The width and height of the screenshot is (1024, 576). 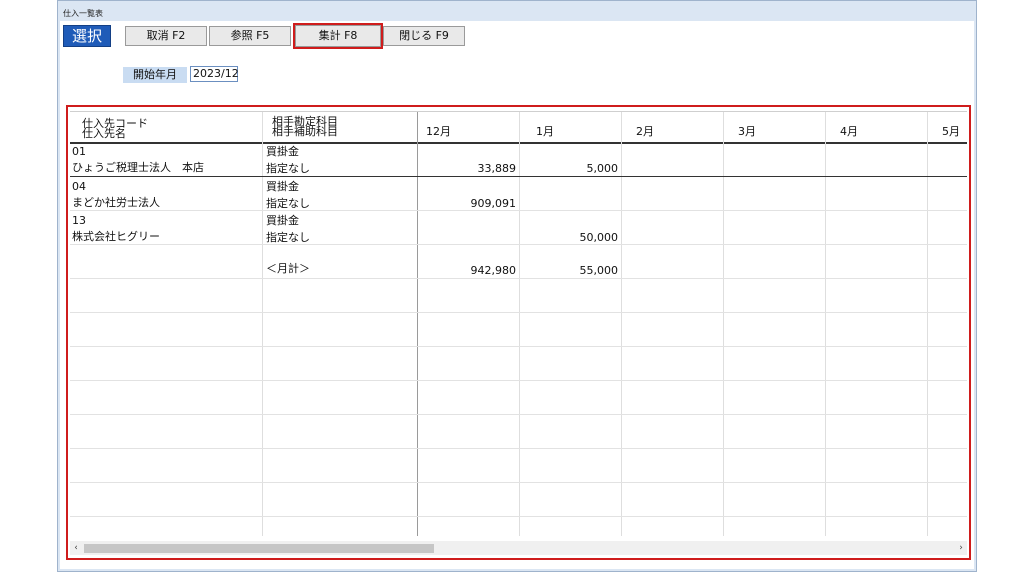 What do you see at coordinates (961, 548) in the screenshot?
I see `scroll-right-icon: ›` at bounding box center [961, 548].